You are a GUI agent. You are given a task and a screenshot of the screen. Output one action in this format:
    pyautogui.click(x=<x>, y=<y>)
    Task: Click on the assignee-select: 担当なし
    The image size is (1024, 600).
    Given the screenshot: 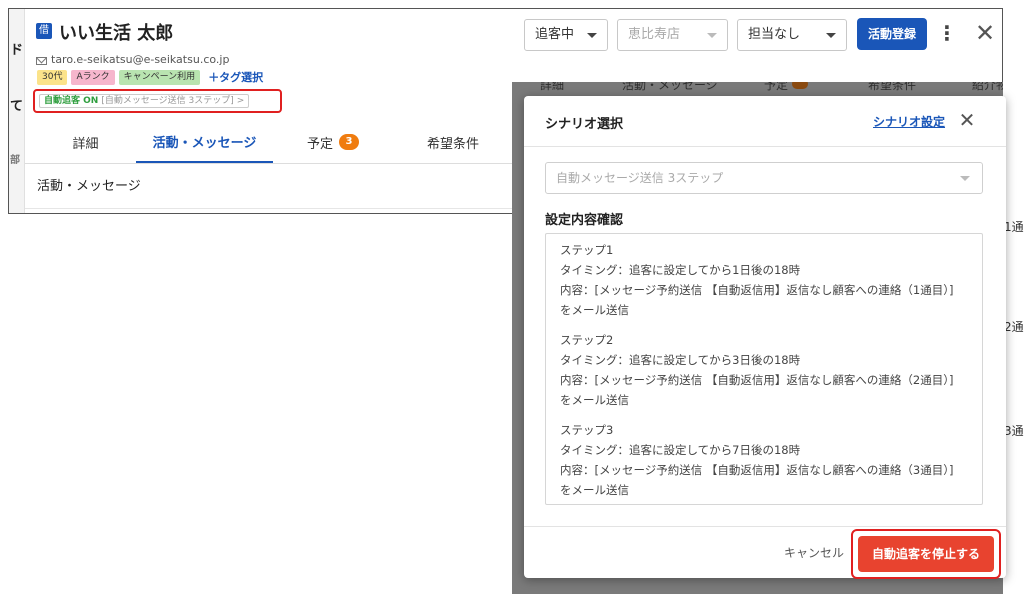 What is the action you would take?
    pyautogui.click(x=792, y=35)
    